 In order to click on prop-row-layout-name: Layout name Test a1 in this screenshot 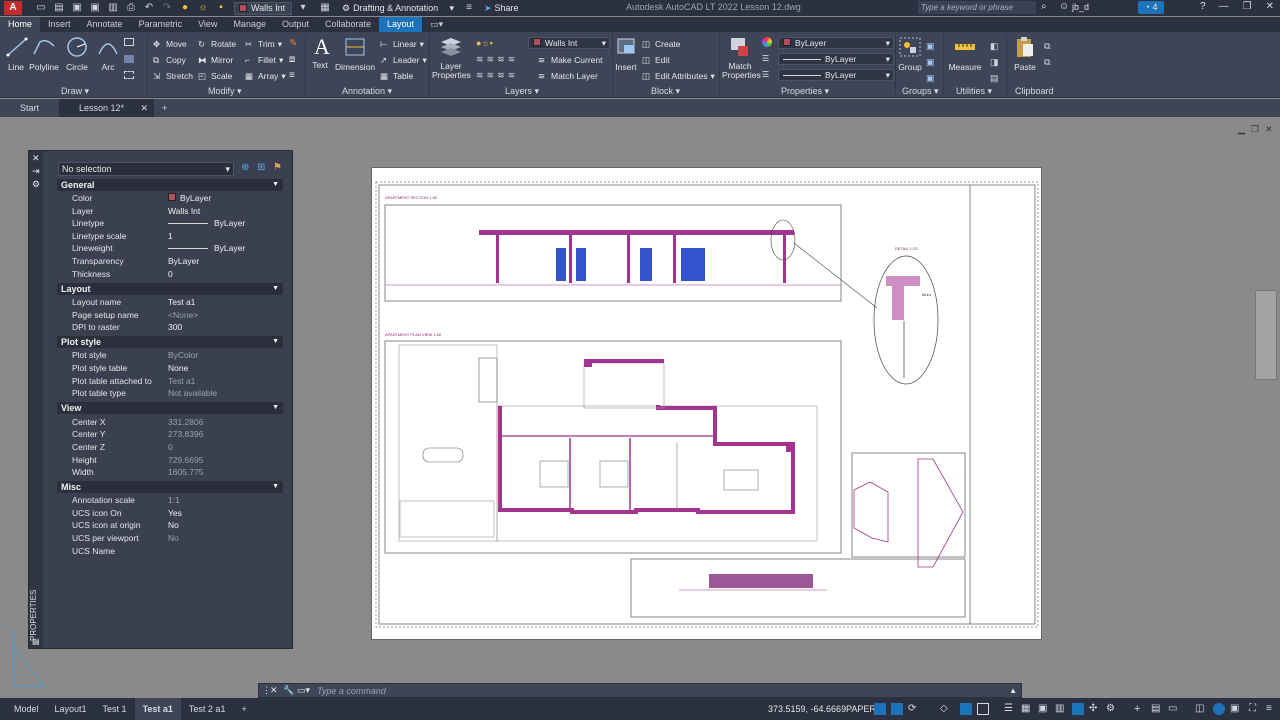, I will do `click(170, 302)`.